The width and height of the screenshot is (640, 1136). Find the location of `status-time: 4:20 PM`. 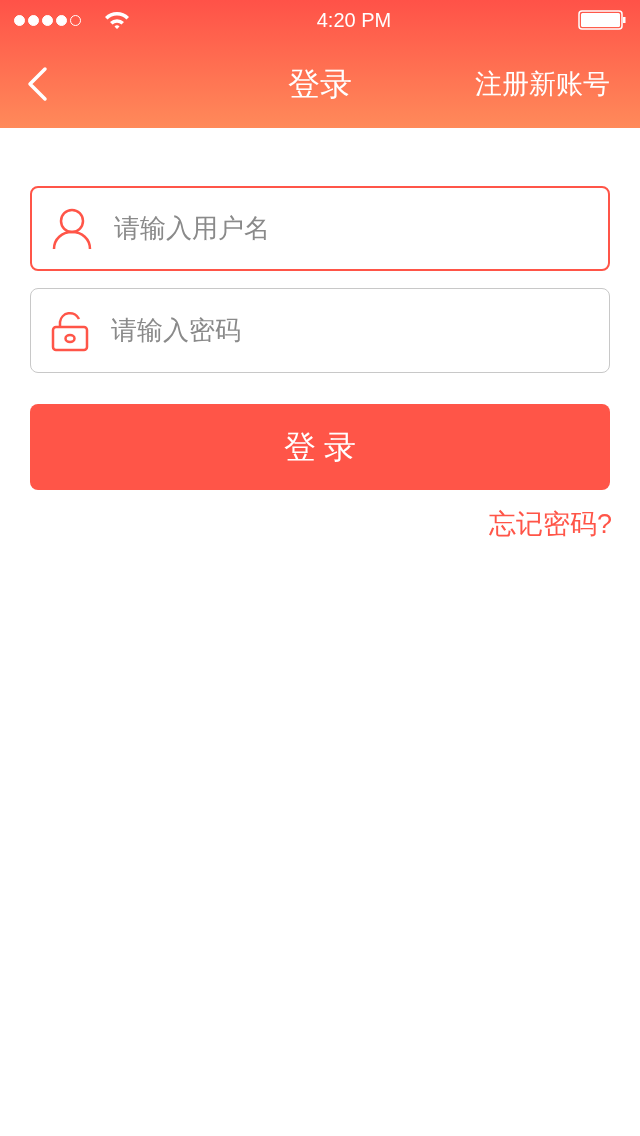

status-time: 4:20 PM is located at coordinates (354, 20).